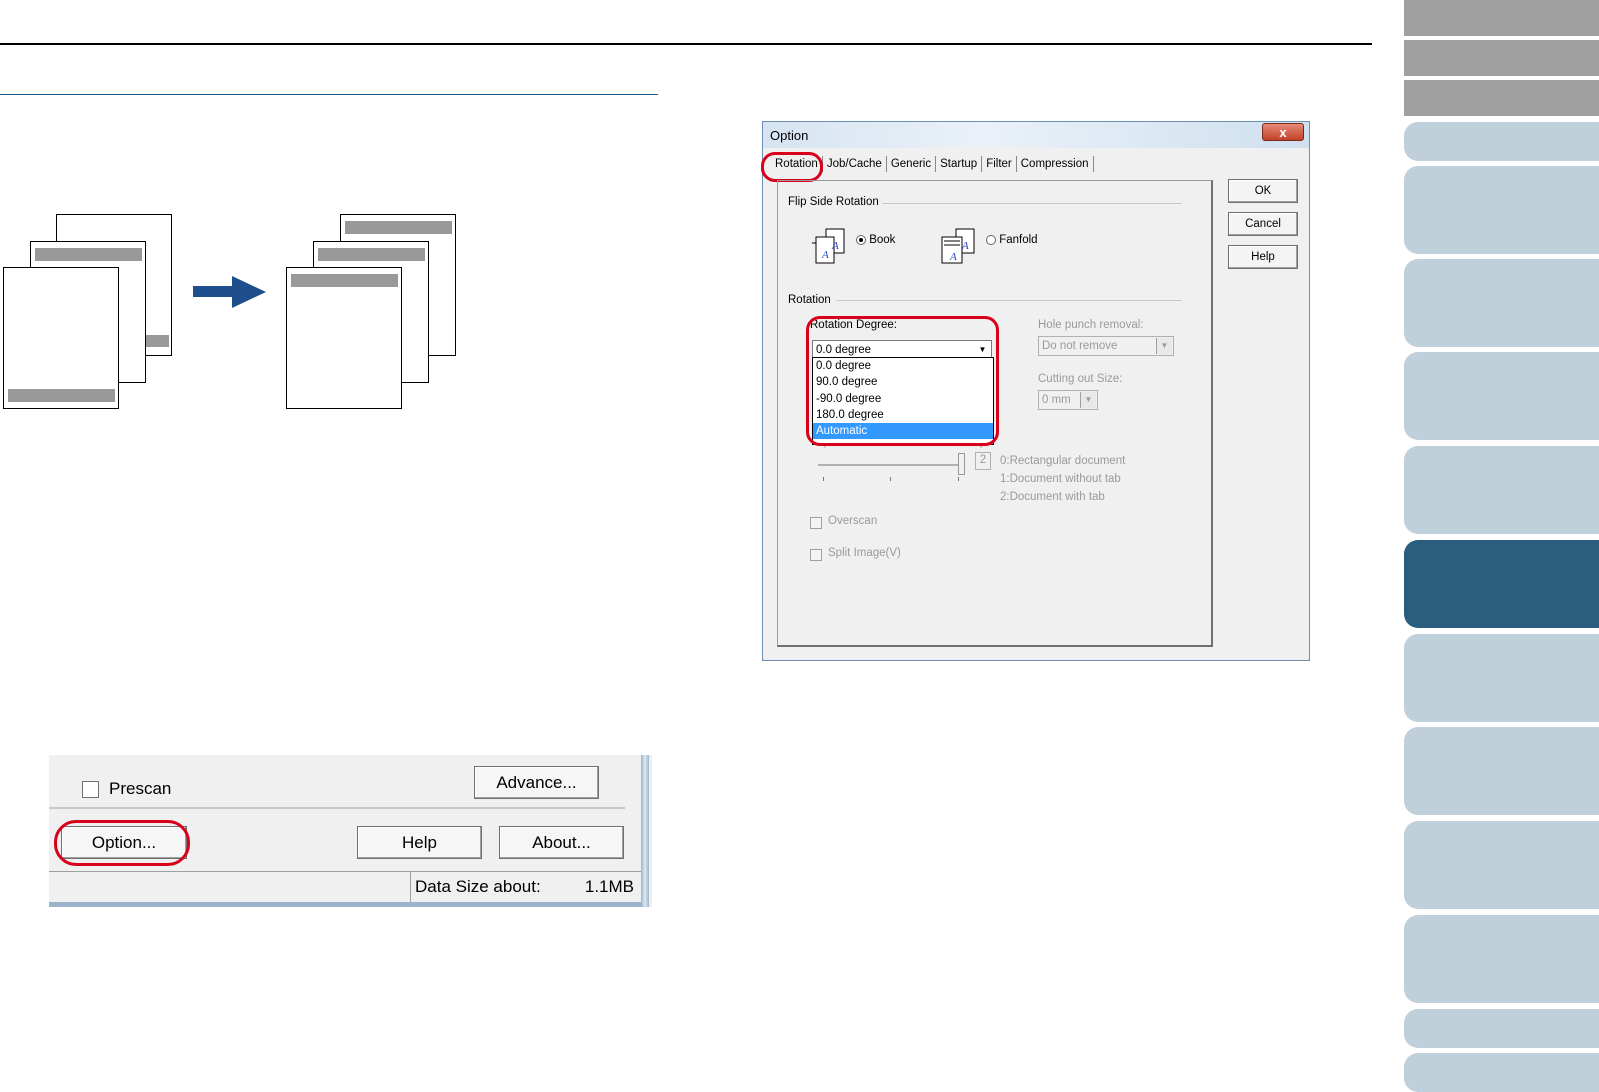 This screenshot has height=1092, width=1599. What do you see at coordinates (1056, 400) in the screenshot?
I see `cutting-size-value: 0 mm` at bounding box center [1056, 400].